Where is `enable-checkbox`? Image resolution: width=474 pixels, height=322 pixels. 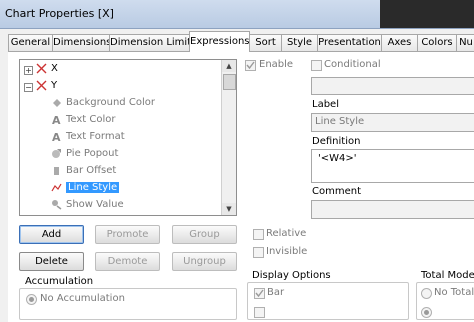
enable-checkbox is located at coordinates (250, 65).